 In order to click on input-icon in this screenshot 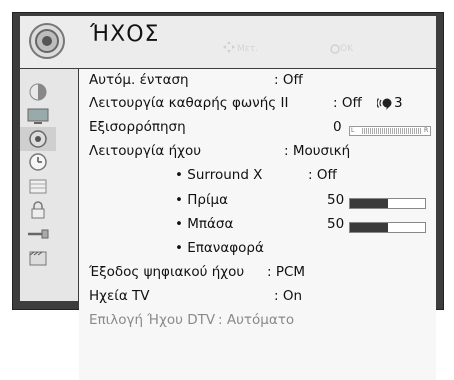, I will do `click(38, 234)`.